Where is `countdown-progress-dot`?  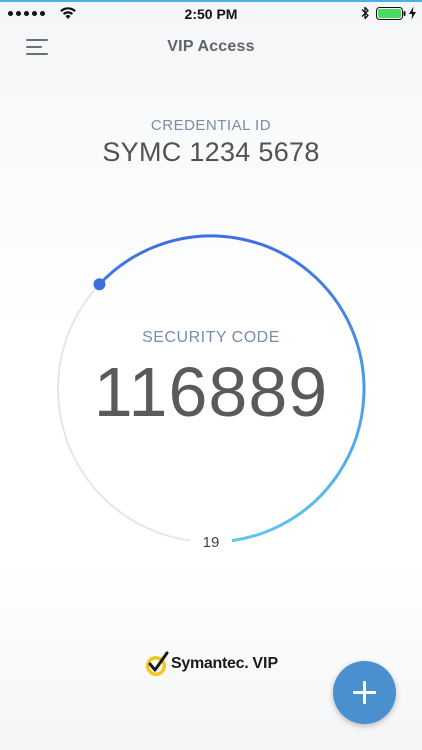 countdown-progress-dot is located at coordinates (99, 284).